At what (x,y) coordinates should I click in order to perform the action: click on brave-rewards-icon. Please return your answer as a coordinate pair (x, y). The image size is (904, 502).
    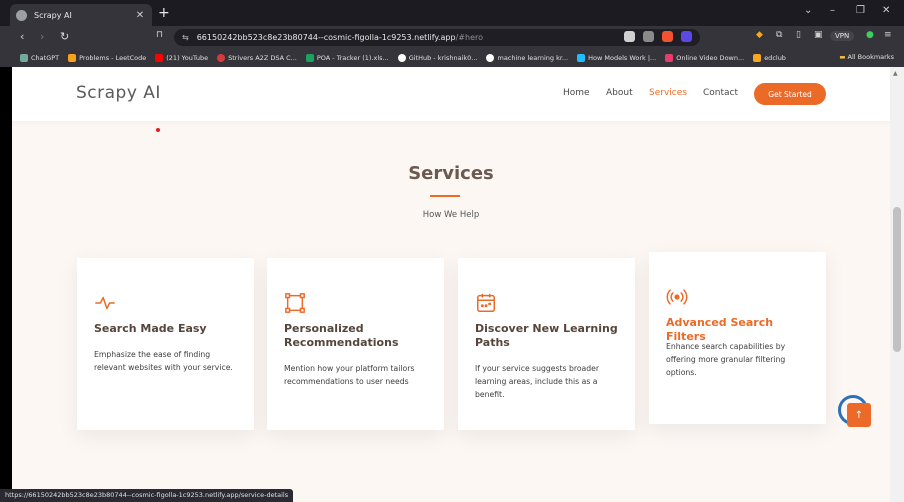
    Looking at the image, I should click on (686, 36).